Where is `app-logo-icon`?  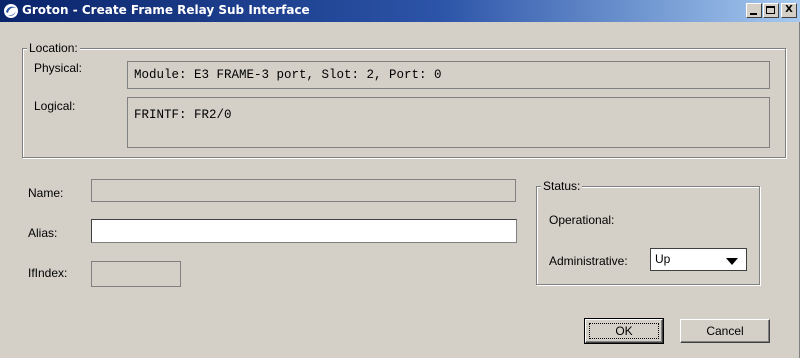 app-logo-icon is located at coordinates (11, 11).